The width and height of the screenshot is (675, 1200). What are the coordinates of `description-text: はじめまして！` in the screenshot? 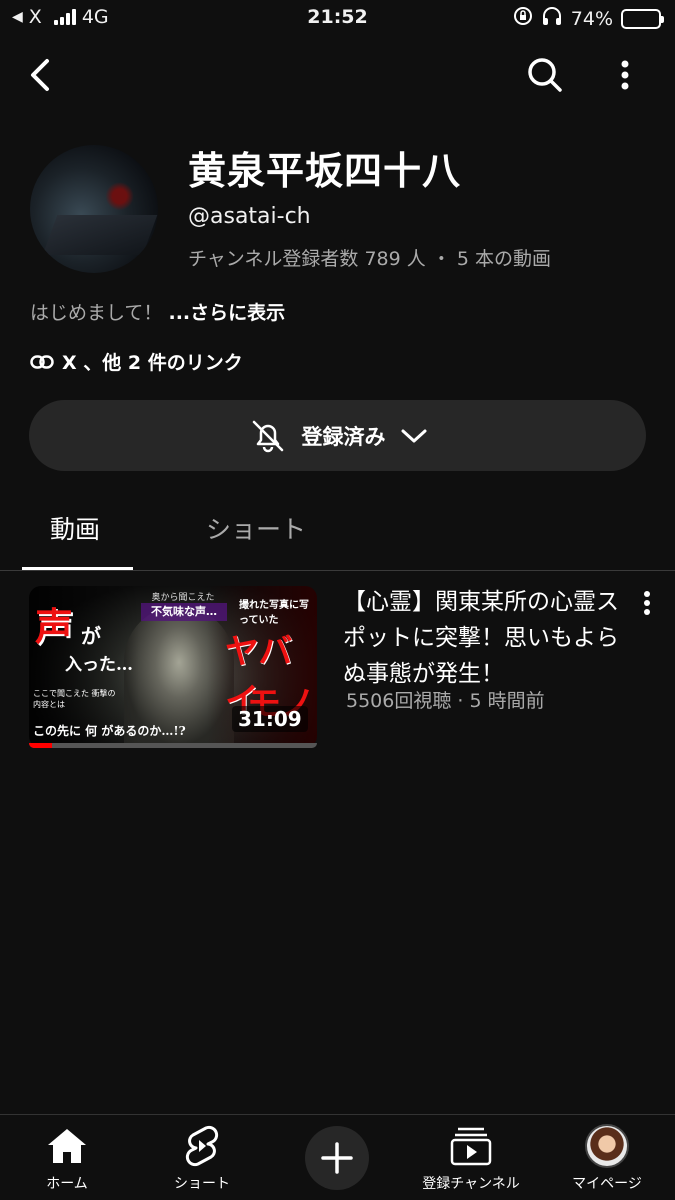 It's located at (96, 313).